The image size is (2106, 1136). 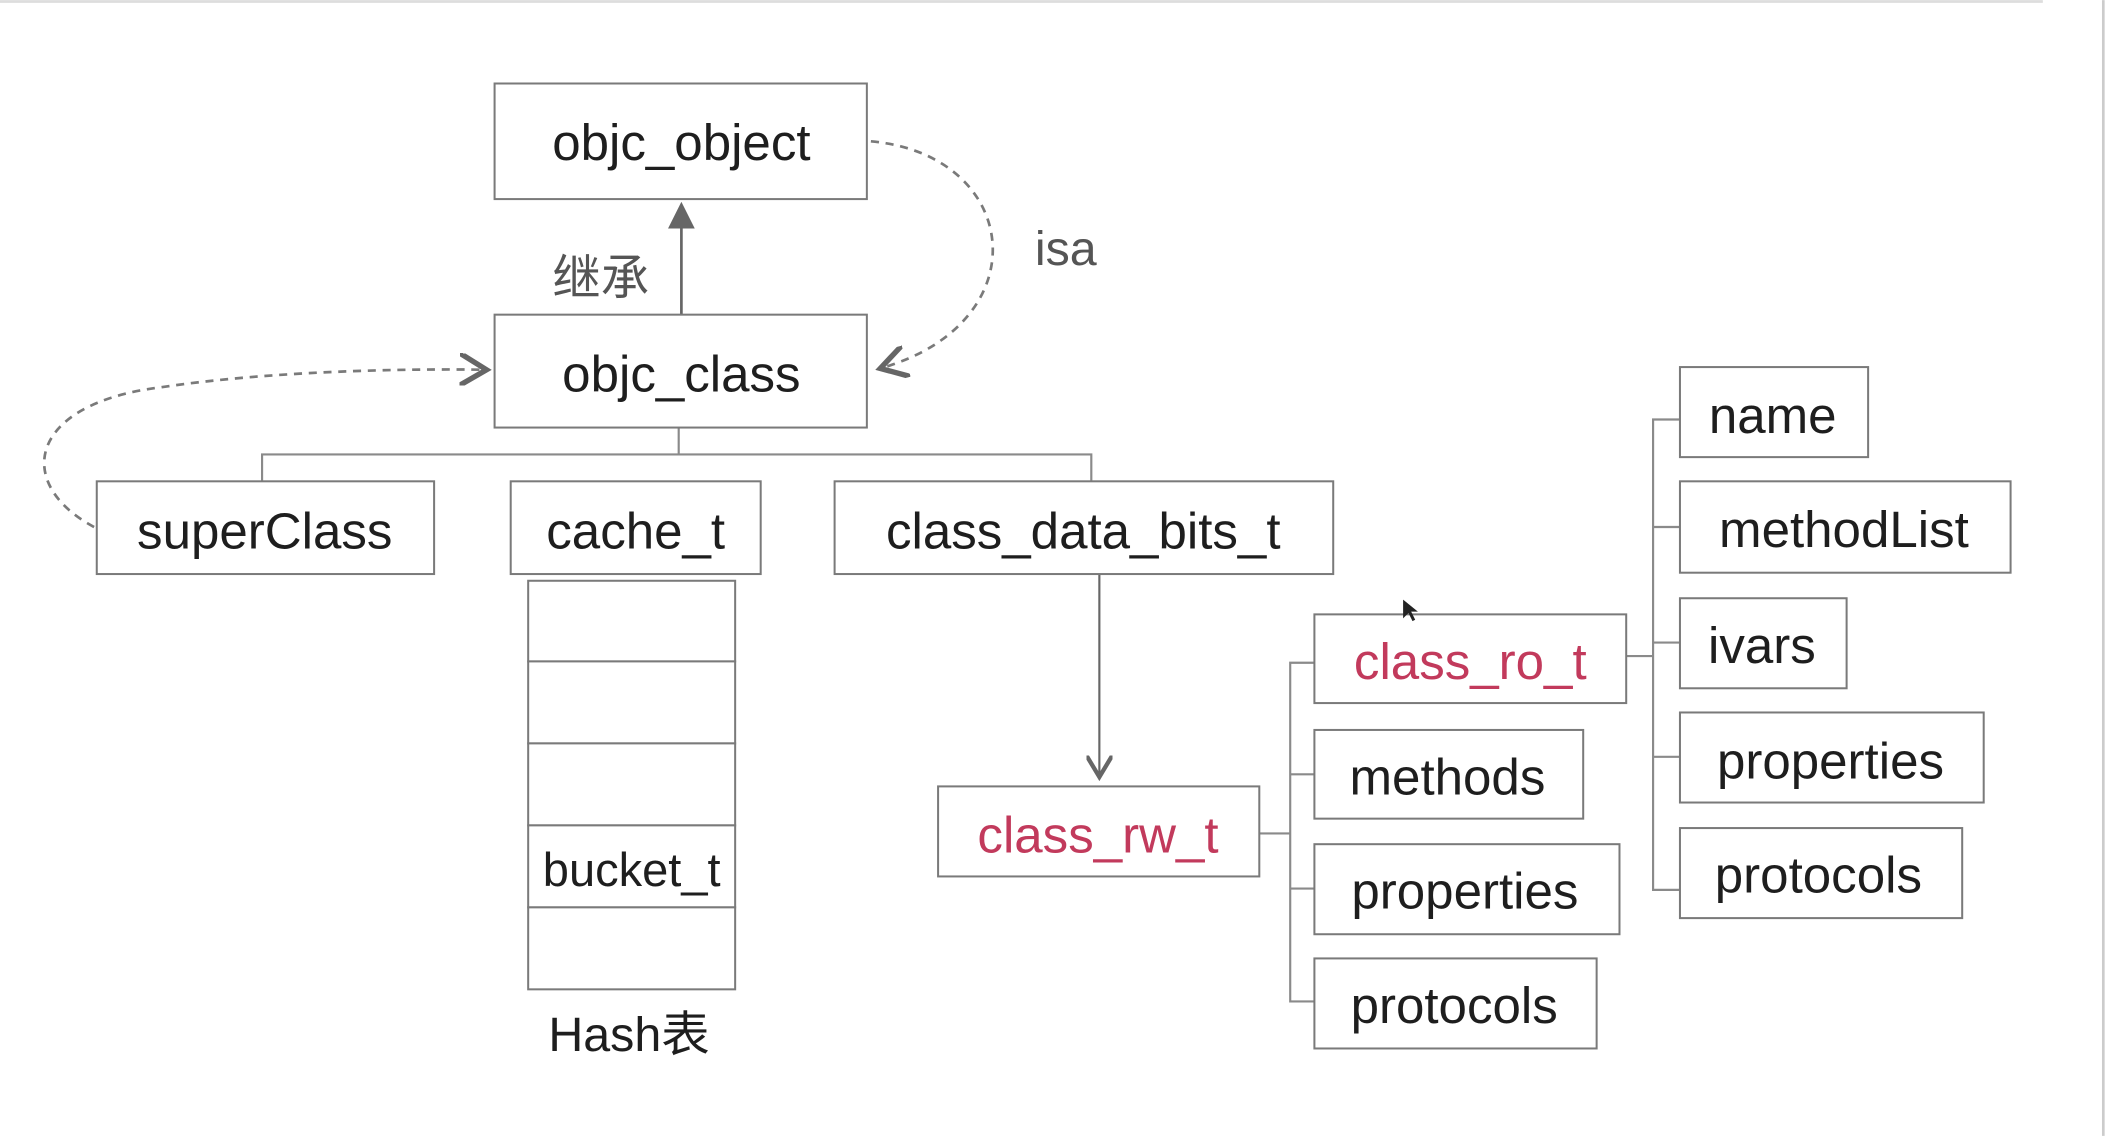 I want to click on svg-text: class_data_bits_t, so click(x=1083, y=531).